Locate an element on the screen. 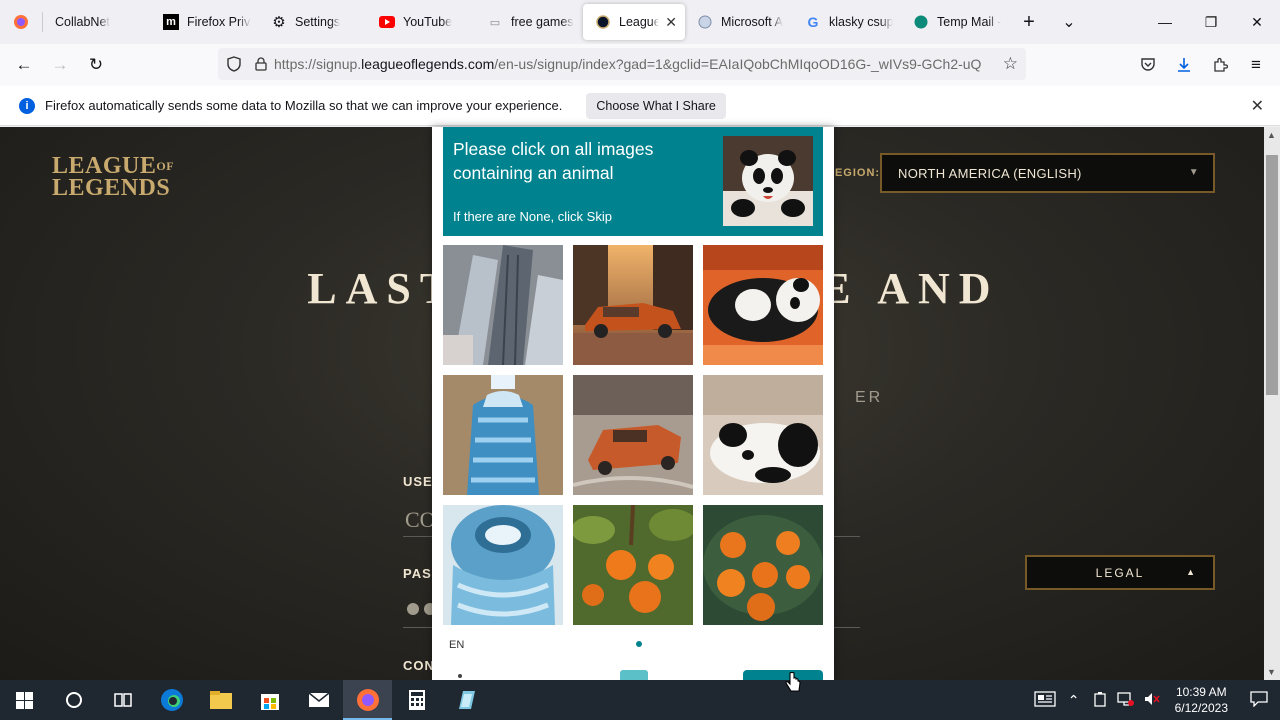  logo-line2: LEGENDS is located at coordinates (111, 188).